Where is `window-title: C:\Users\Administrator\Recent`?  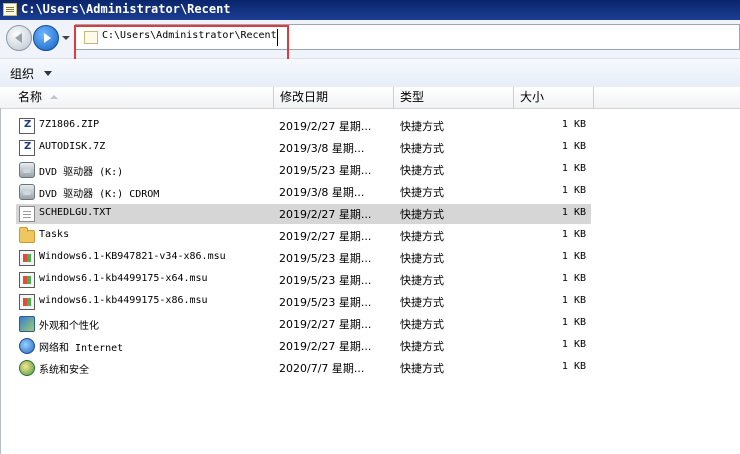 window-title: C:\Users\Administrator\Recent is located at coordinates (126, 9).